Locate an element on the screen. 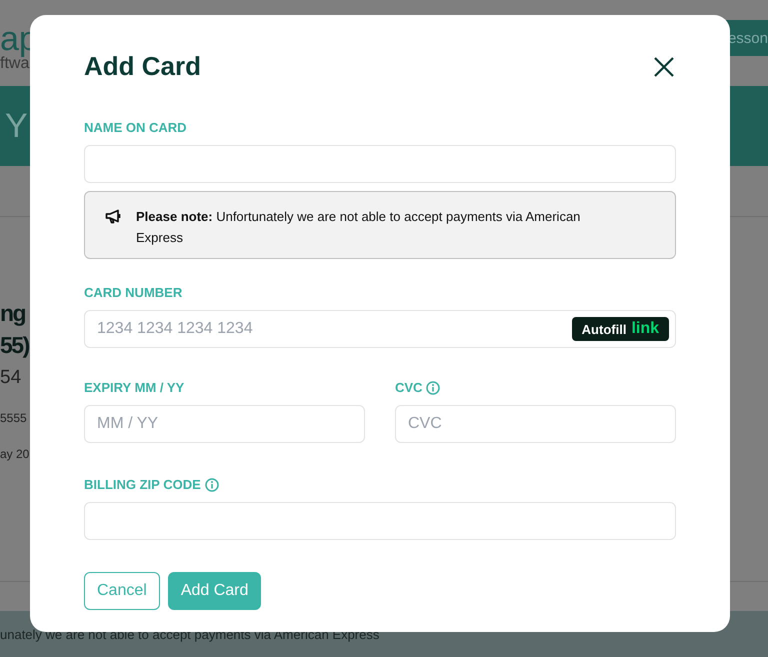 The width and height of the screenshot is (768, 657). page-heading: 55) is located at coordinates (14, 345).